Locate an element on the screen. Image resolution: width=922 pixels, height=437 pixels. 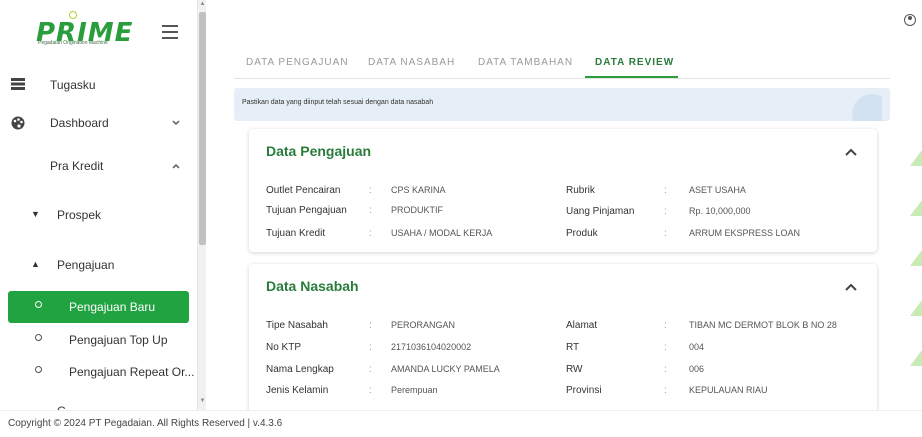
field-label: Tipe Nasabah is located at coordinates (297, 325).